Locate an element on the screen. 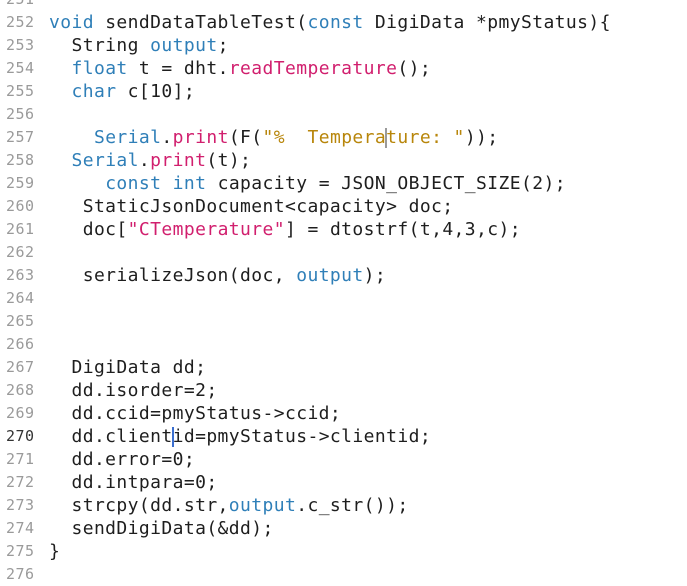 The width and height of the screenshot is (687, 586). line-number: 254 is located at coordinates (20, 68).